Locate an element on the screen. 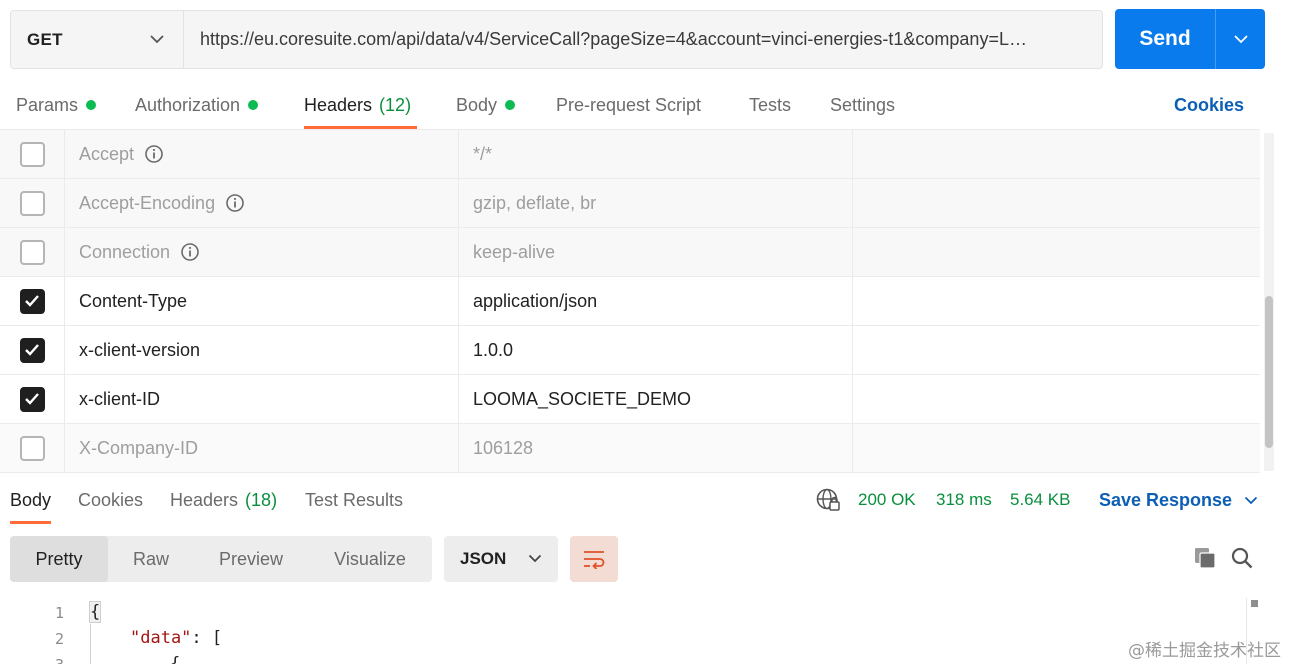 Image resolution: width=1295 pixels, height=664 pixels. copy-icon is located at coordinates (1205, 560).